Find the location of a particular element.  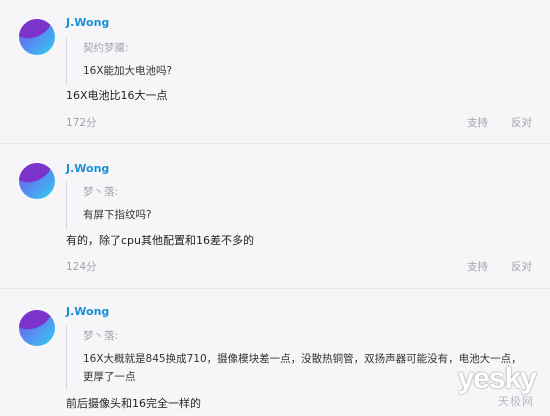

watermark-sub: 天极网 is located at coordinates (516, 401).